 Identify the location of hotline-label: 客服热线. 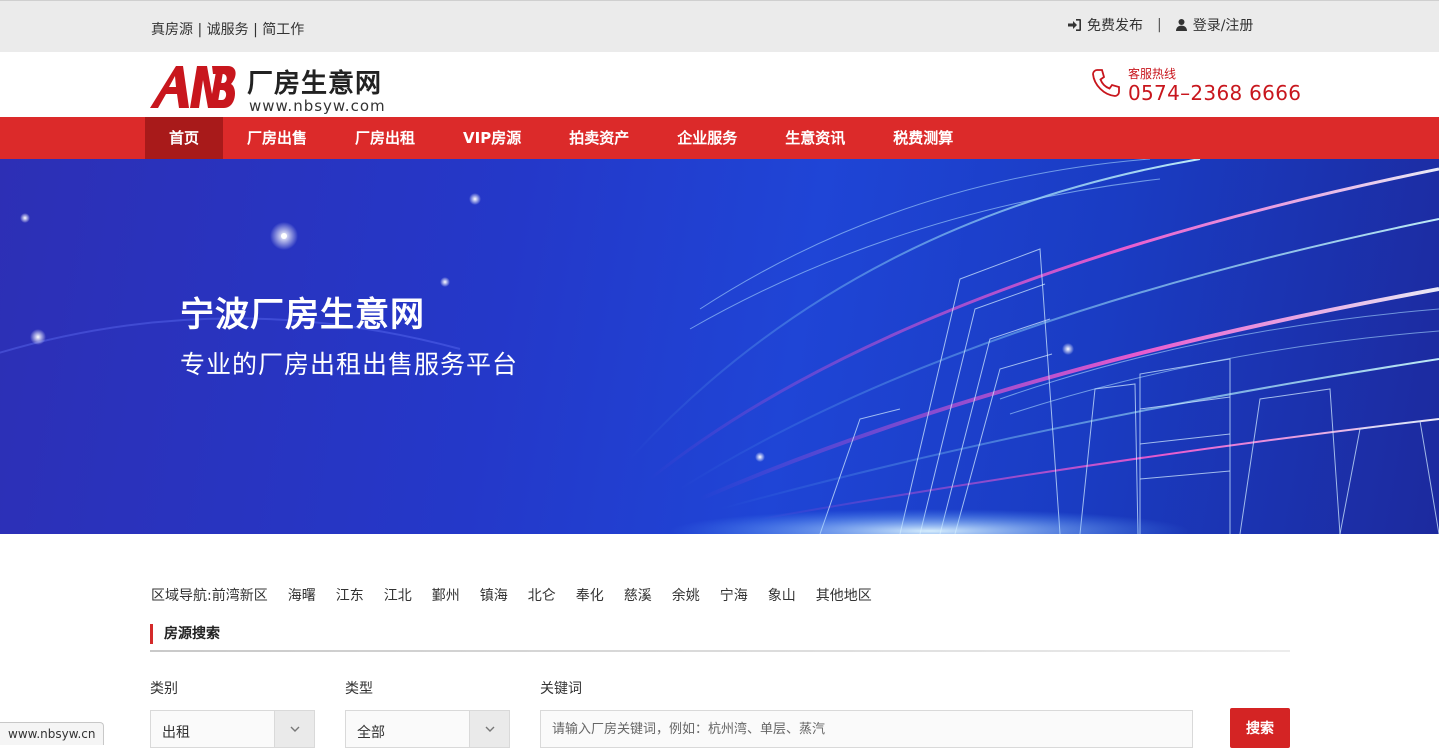
(1152, 74).